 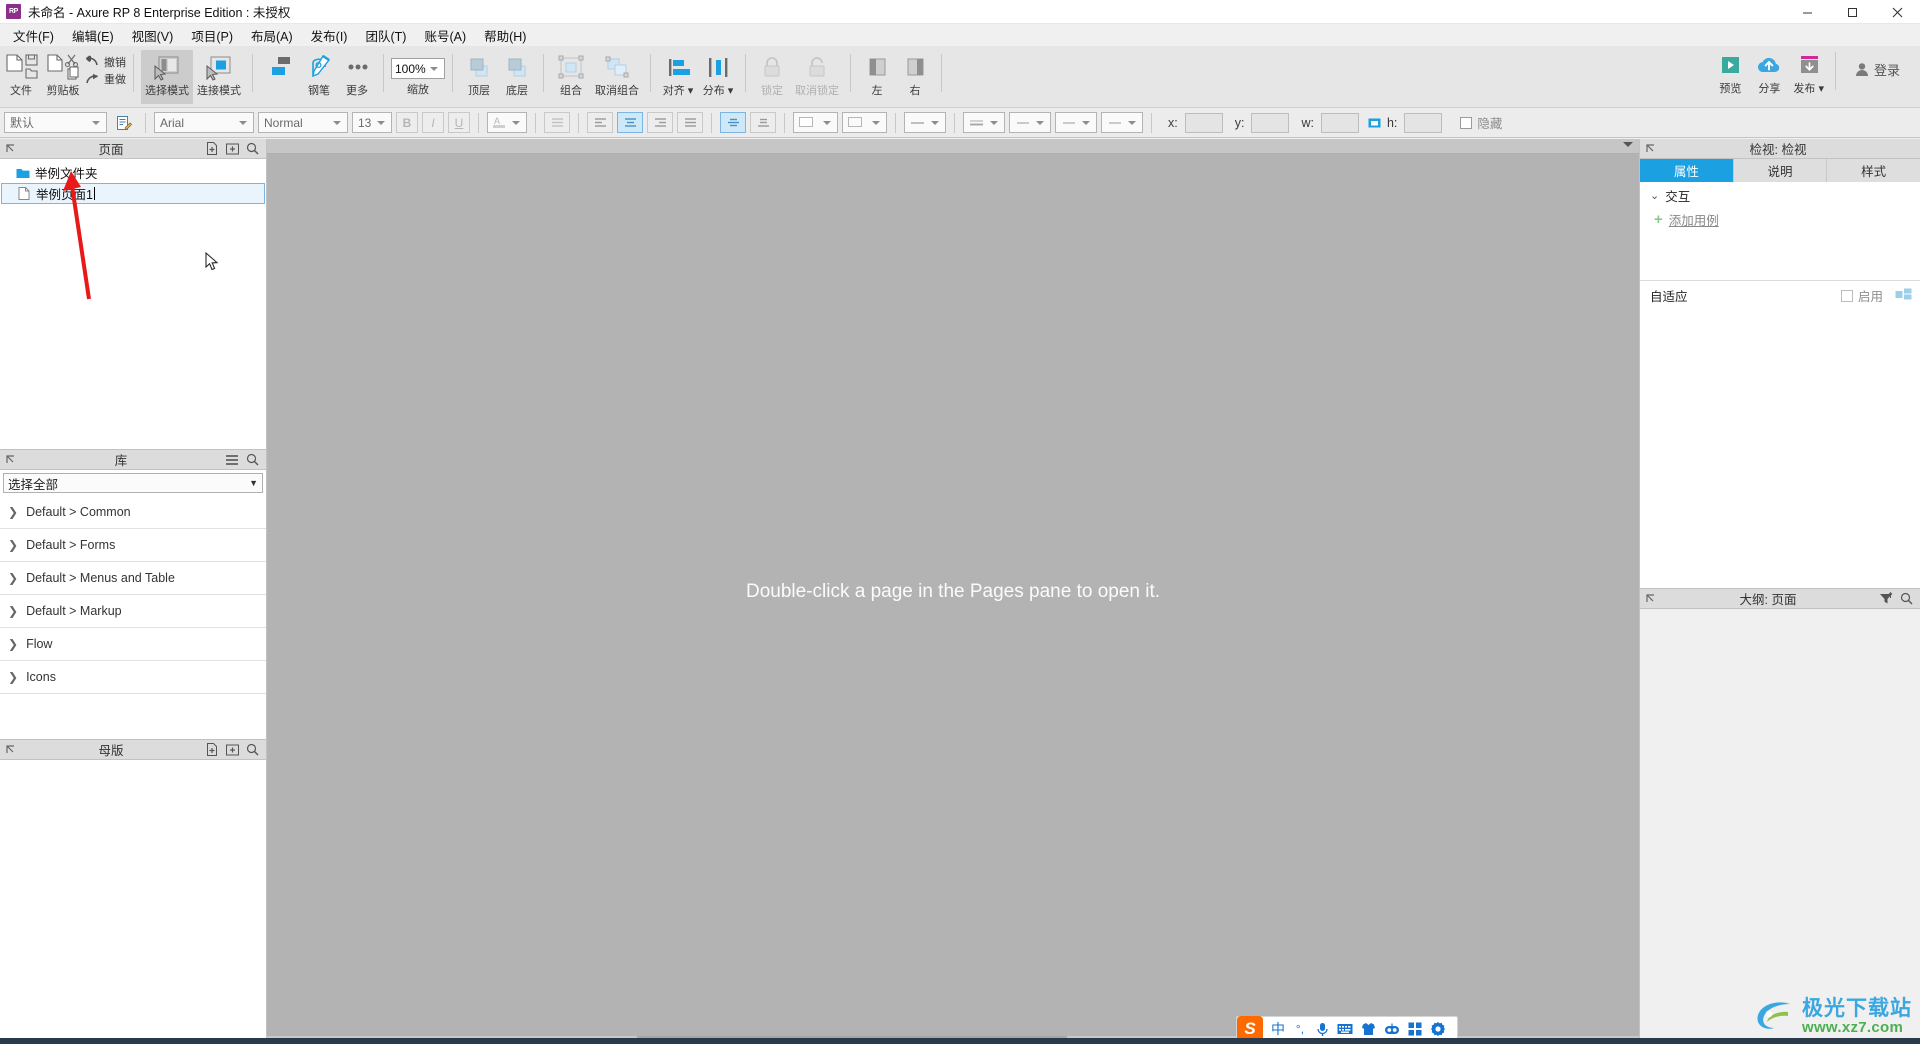 I want to click on font-family-combobox: Arial, so click(x=204, y=122).